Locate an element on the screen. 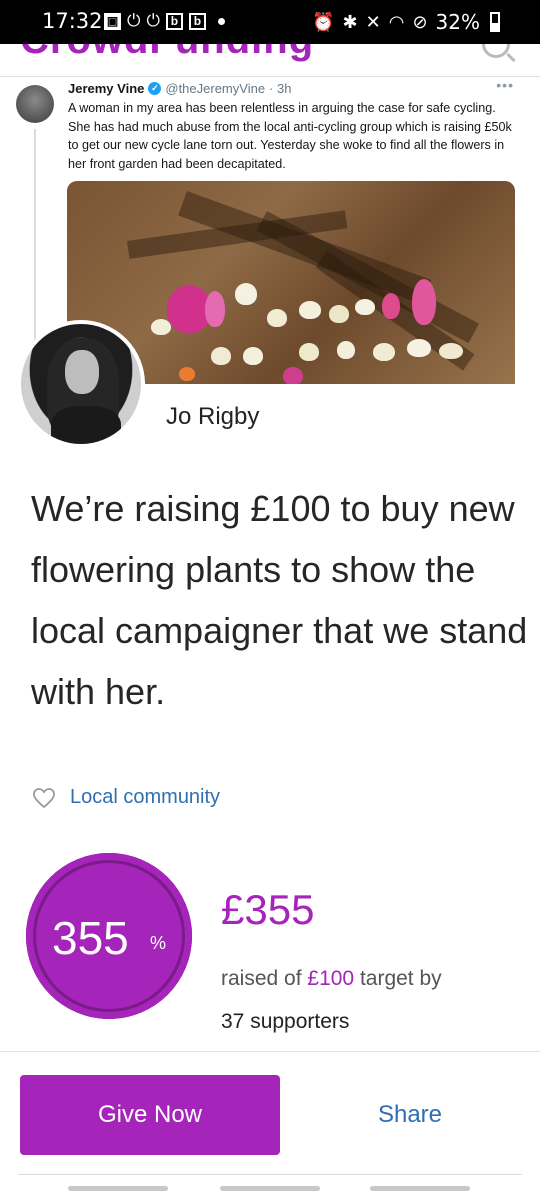  site-logo: CrowdFunding is located at coordinates (167, 53).